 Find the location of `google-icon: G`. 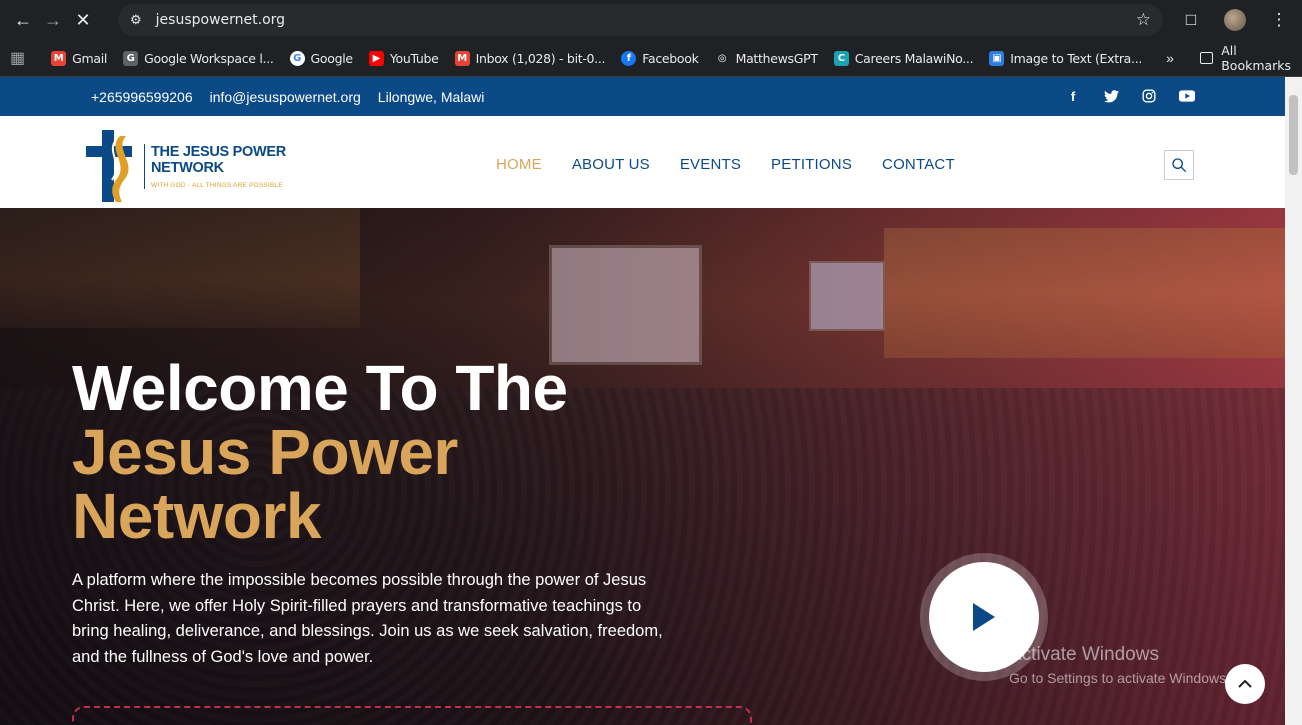

google-icon: G is located at coordinates (297, 58).